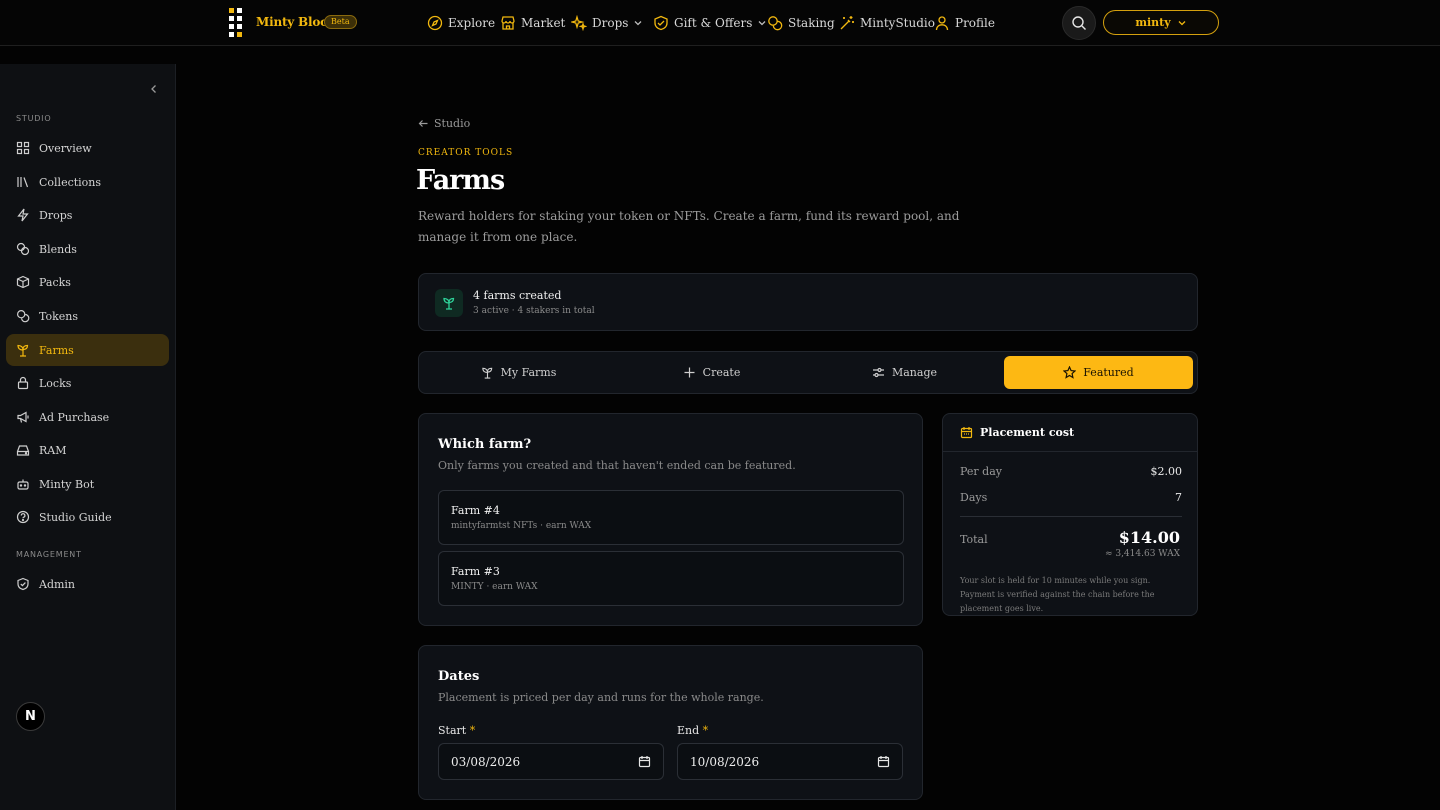 The image size is (1440, 810). I want to click on farms-summary-detail: 3 active · 4 stakers in total, so click(534, 311).